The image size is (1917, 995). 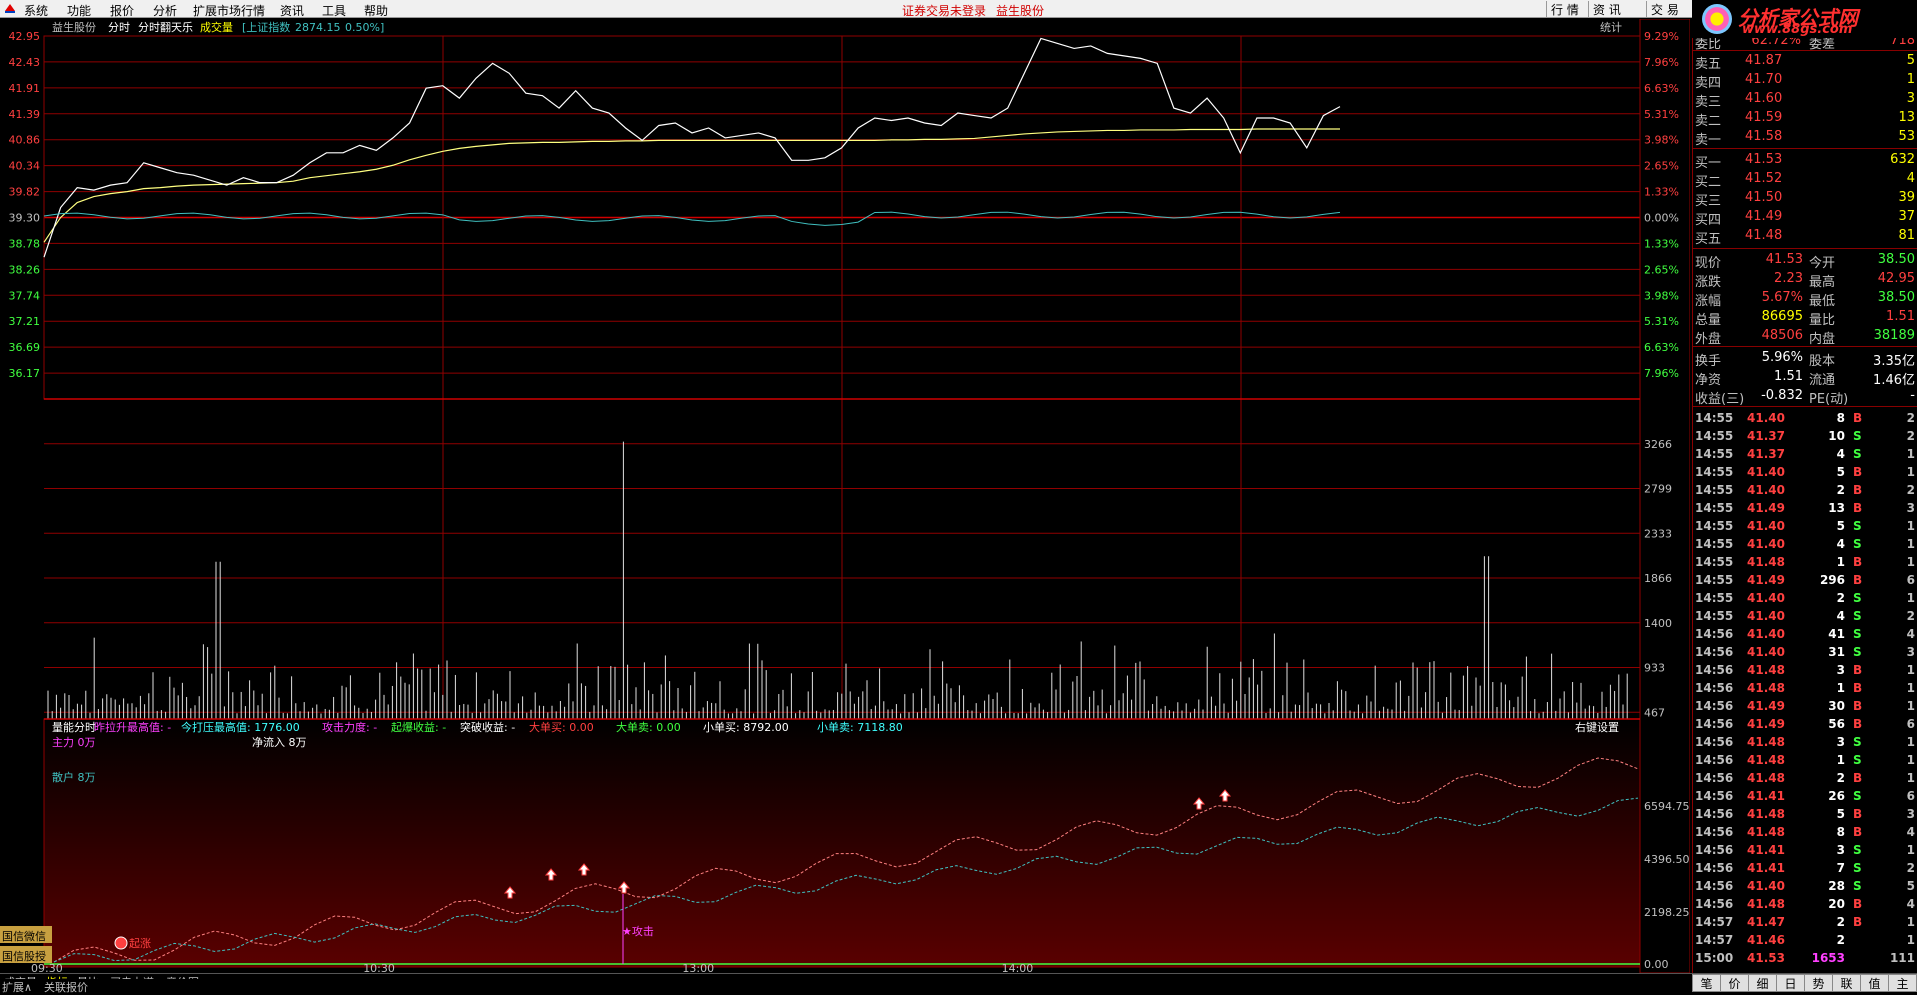 I want to click on ask-label: 卖五, so click(x=1708, y=64).